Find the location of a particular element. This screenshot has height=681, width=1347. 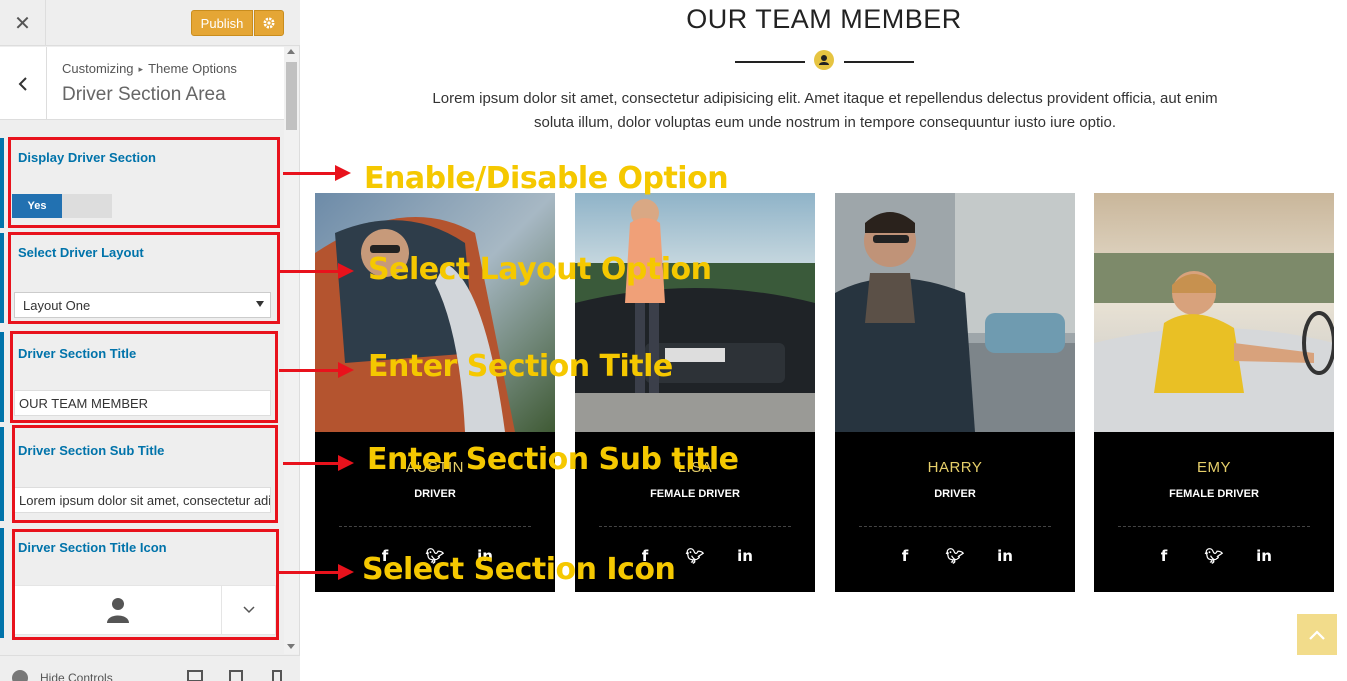

hide-controls-button: Hide Controls is located at coordinates (62, 675).